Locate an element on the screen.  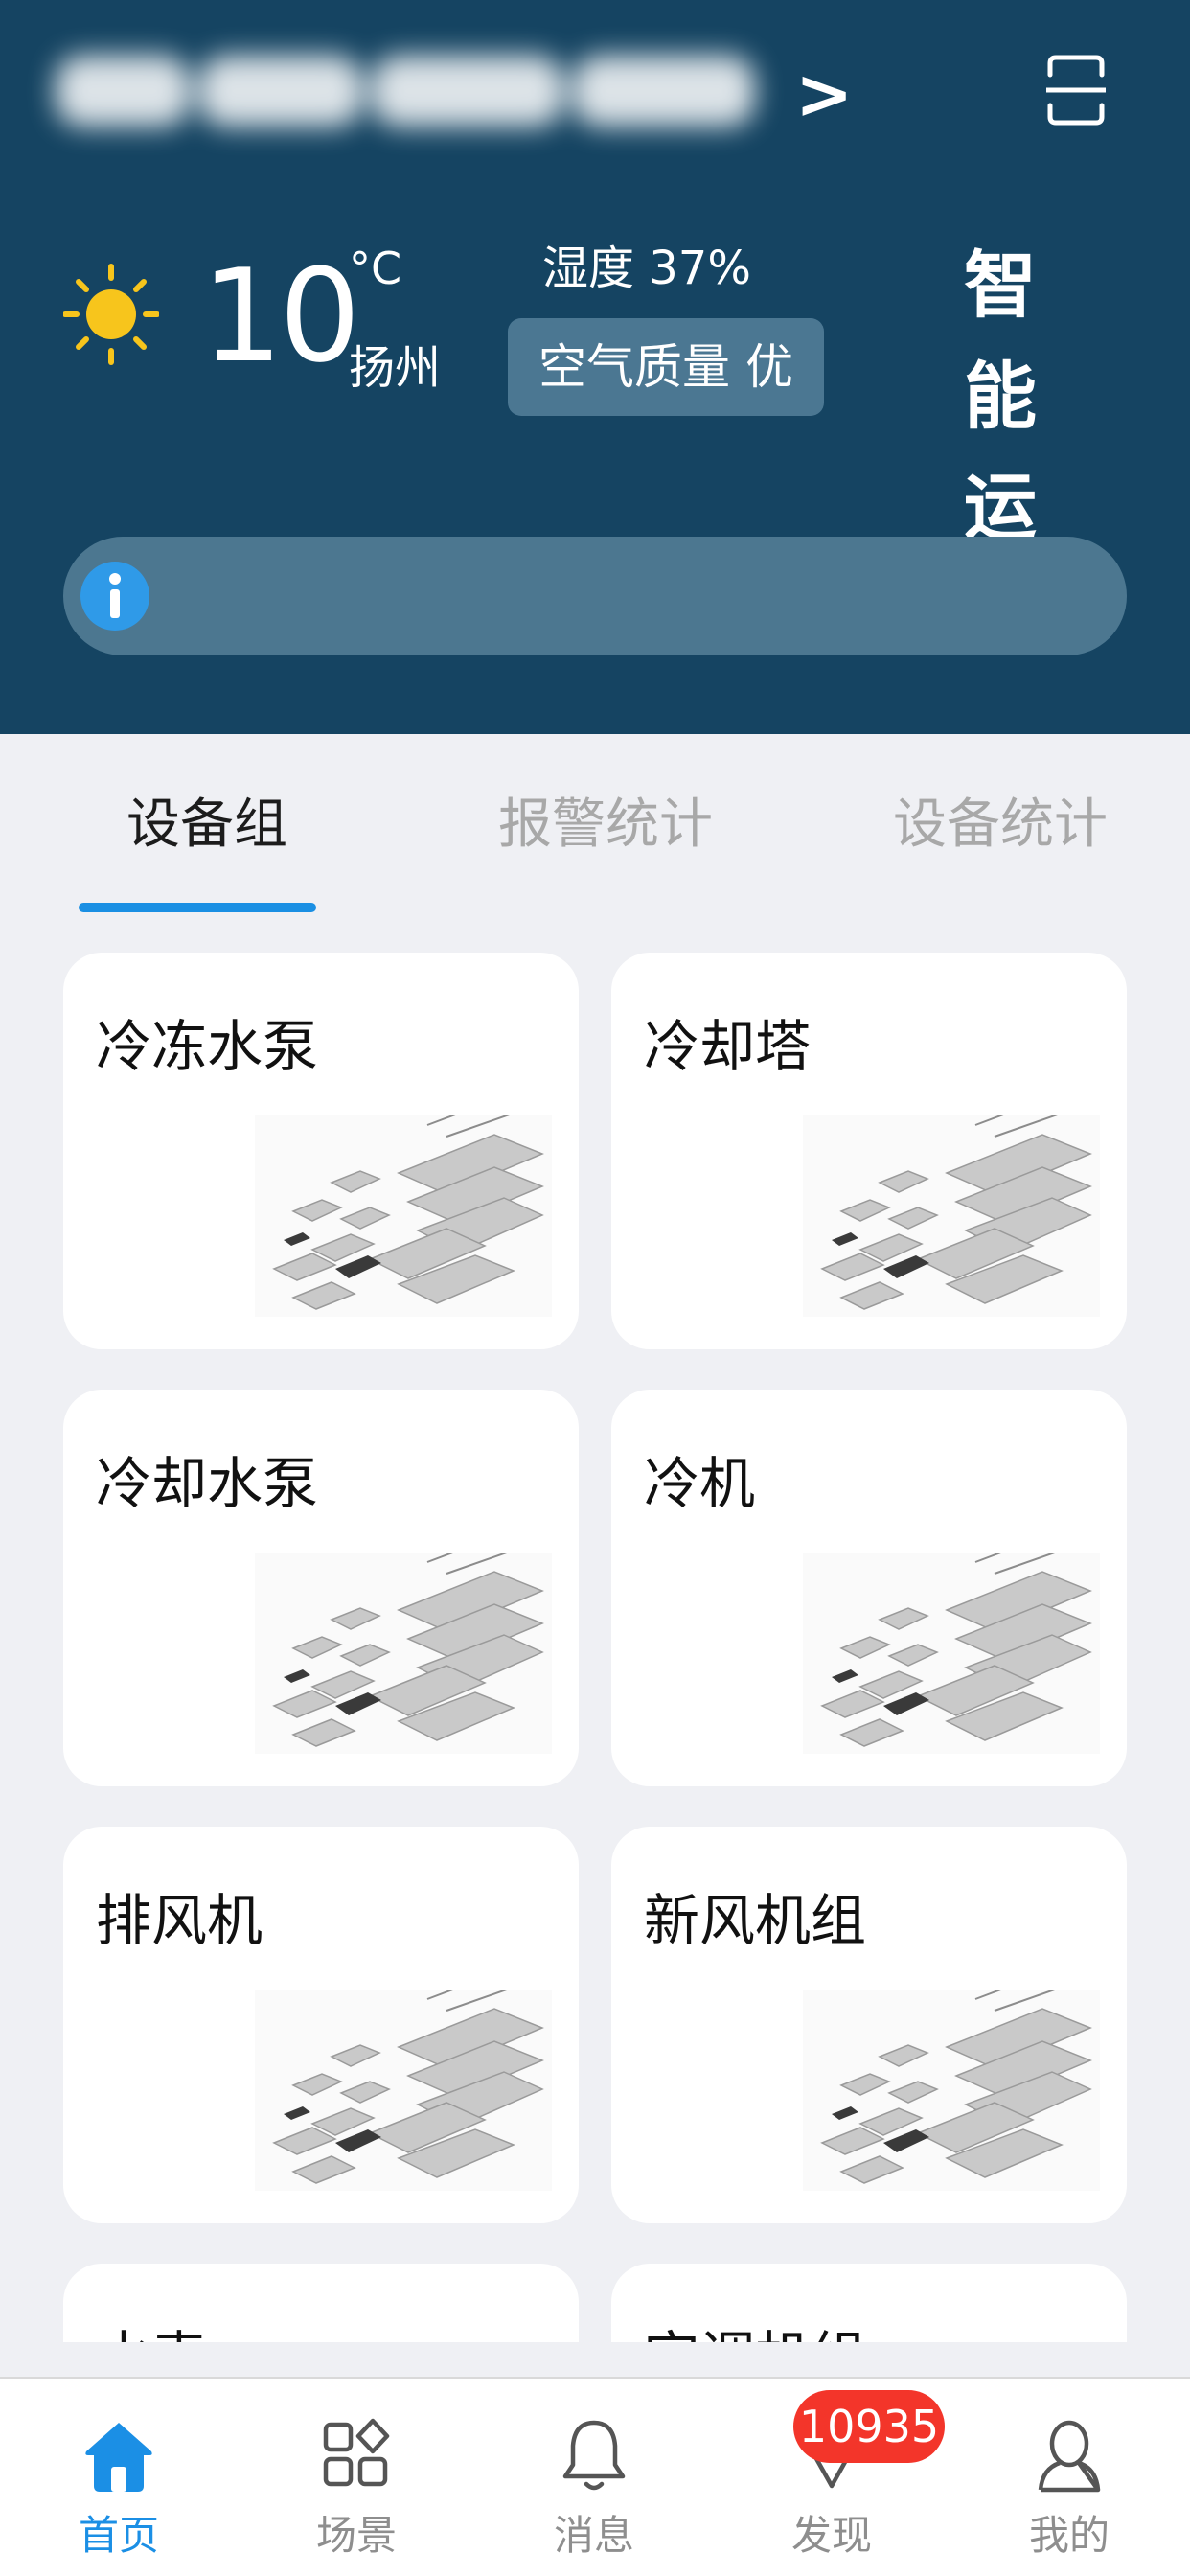
nav-label: 消息 is located at coordinates (593, 2535).